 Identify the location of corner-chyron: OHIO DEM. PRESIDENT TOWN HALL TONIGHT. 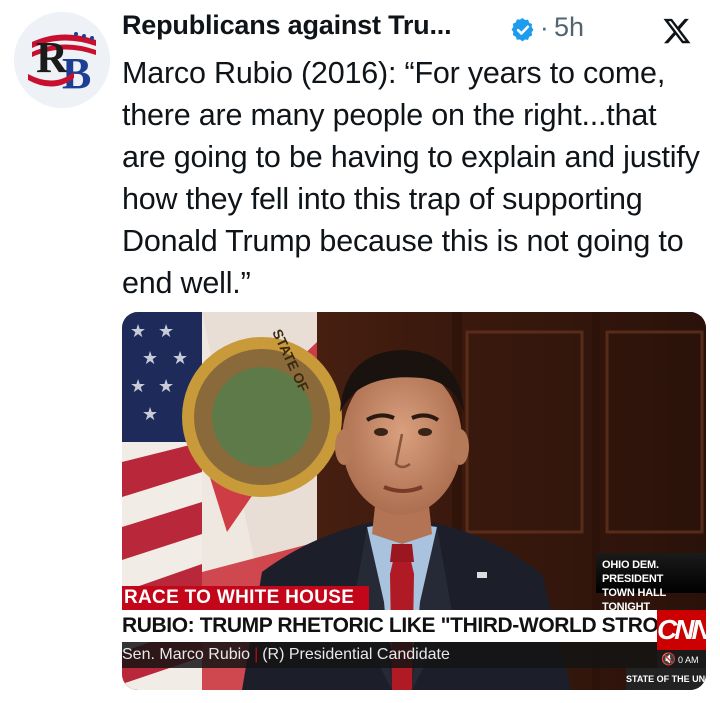
(651, 583).